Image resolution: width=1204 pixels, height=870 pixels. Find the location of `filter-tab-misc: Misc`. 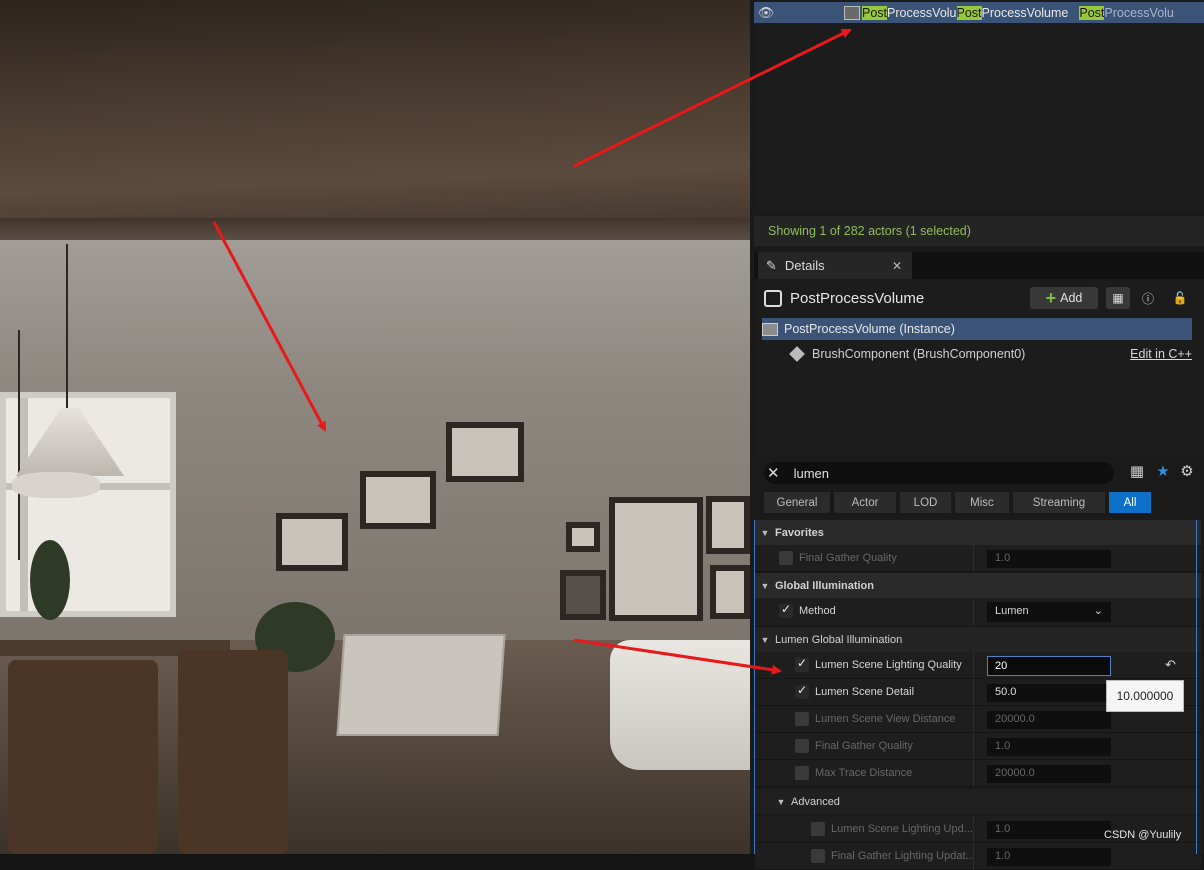

filter-tab-misc: Misc is located at coordinates (982, 502).